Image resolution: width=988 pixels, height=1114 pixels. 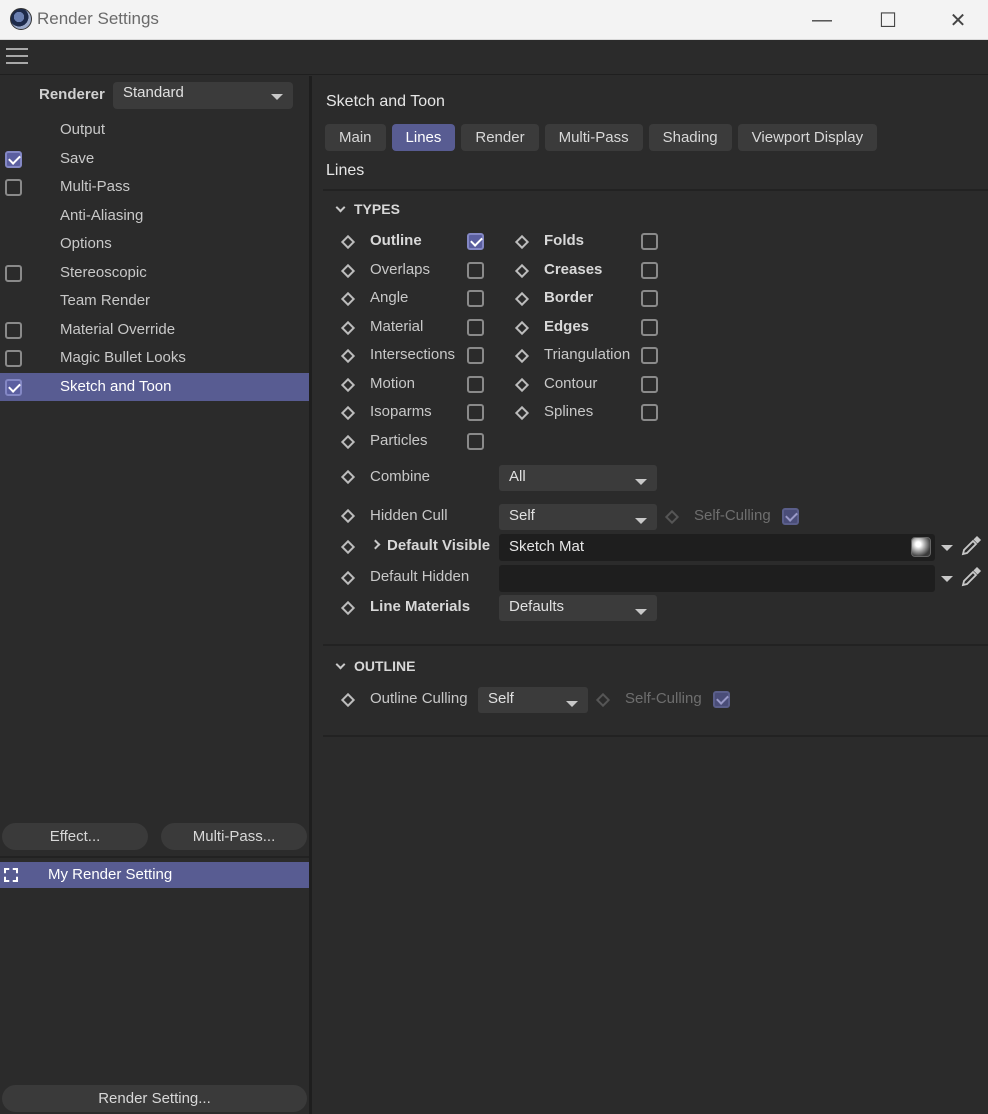 I want to click on default-visible-label: Default Visible, so click(x=430, y=545).